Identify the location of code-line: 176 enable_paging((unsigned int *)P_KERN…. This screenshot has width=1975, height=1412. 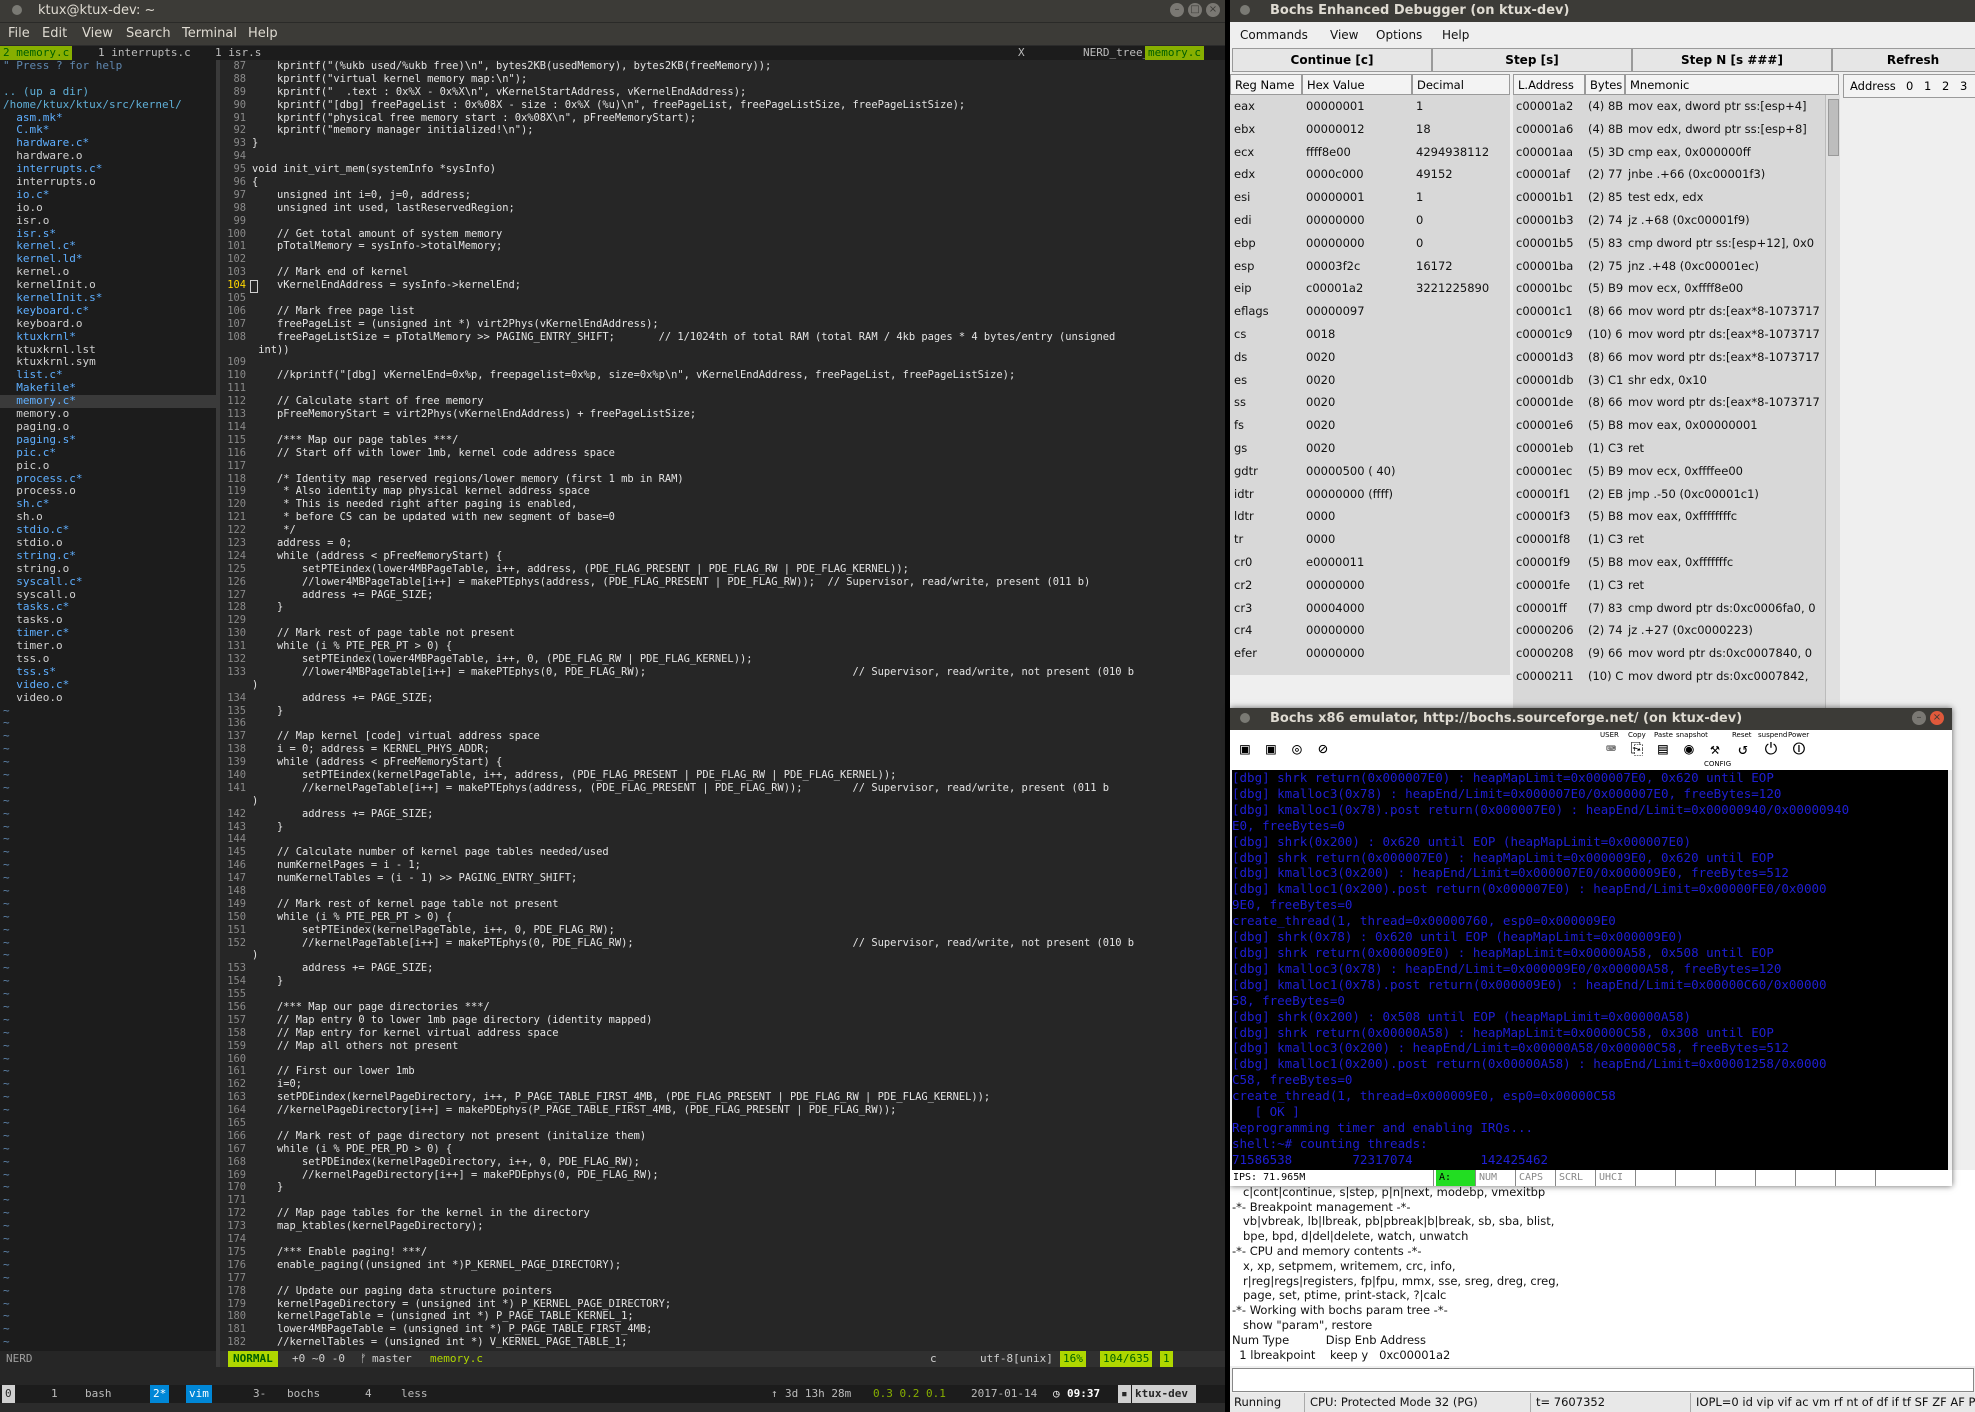
(722, 1265).